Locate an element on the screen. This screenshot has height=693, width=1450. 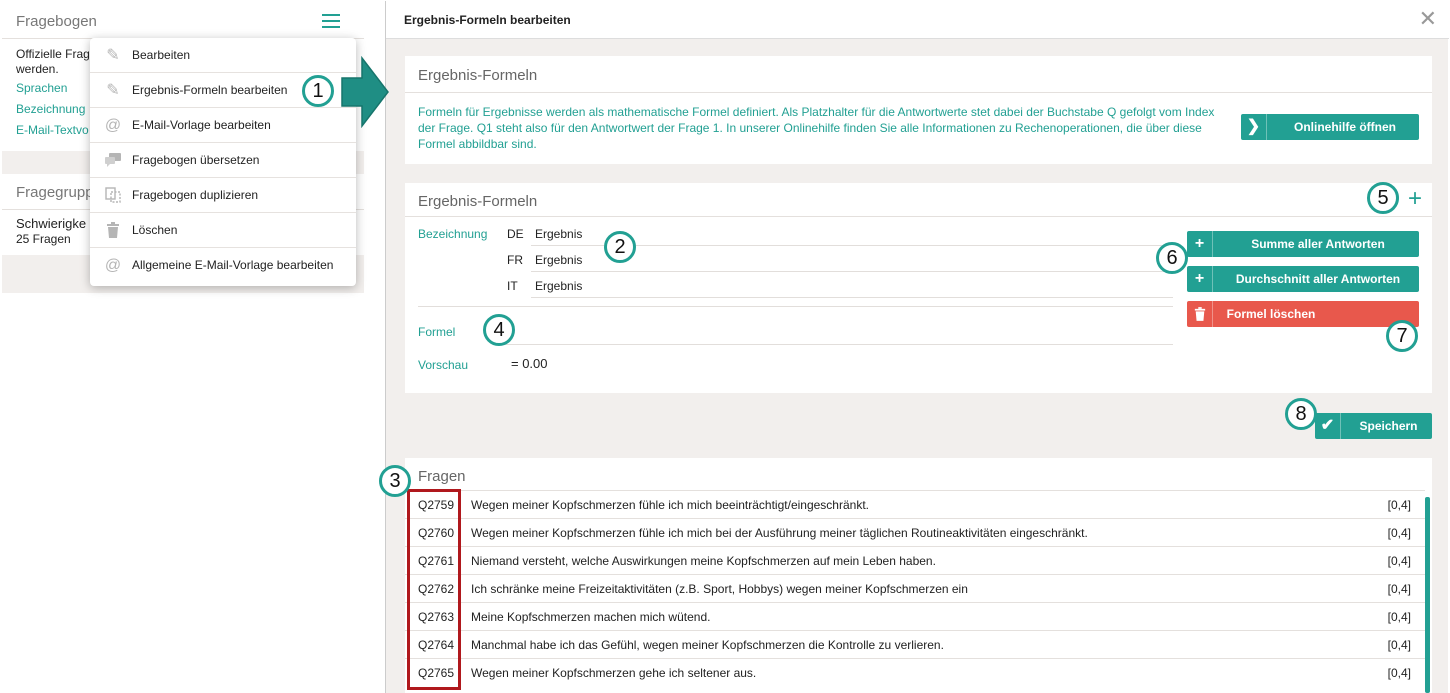
dialog-header: Ergebnis-Formeln bearbeiten ✕ is located at coordinates (917, 20).